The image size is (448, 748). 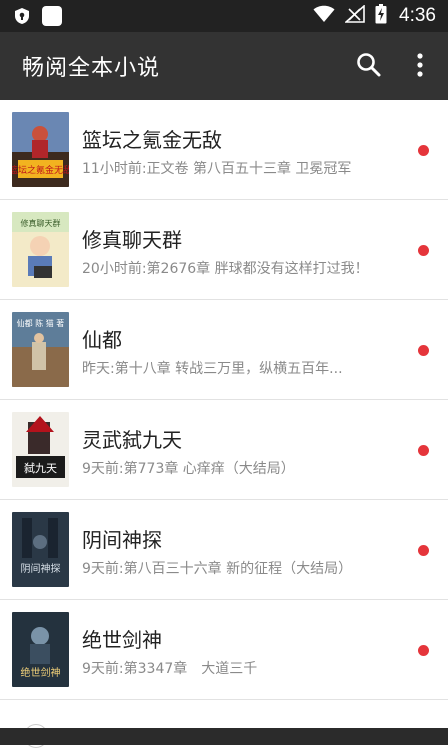 I want to click on book-title: 篮坛之氪金无敌, so click(x=152, y=140).